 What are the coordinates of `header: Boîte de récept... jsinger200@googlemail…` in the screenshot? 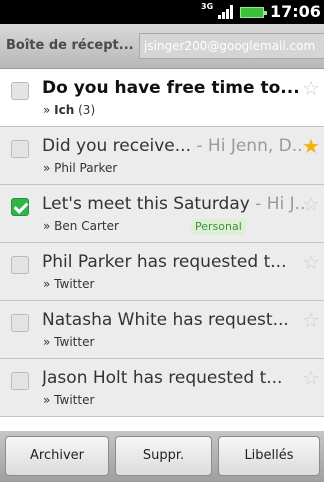 It's located at (162, 46).